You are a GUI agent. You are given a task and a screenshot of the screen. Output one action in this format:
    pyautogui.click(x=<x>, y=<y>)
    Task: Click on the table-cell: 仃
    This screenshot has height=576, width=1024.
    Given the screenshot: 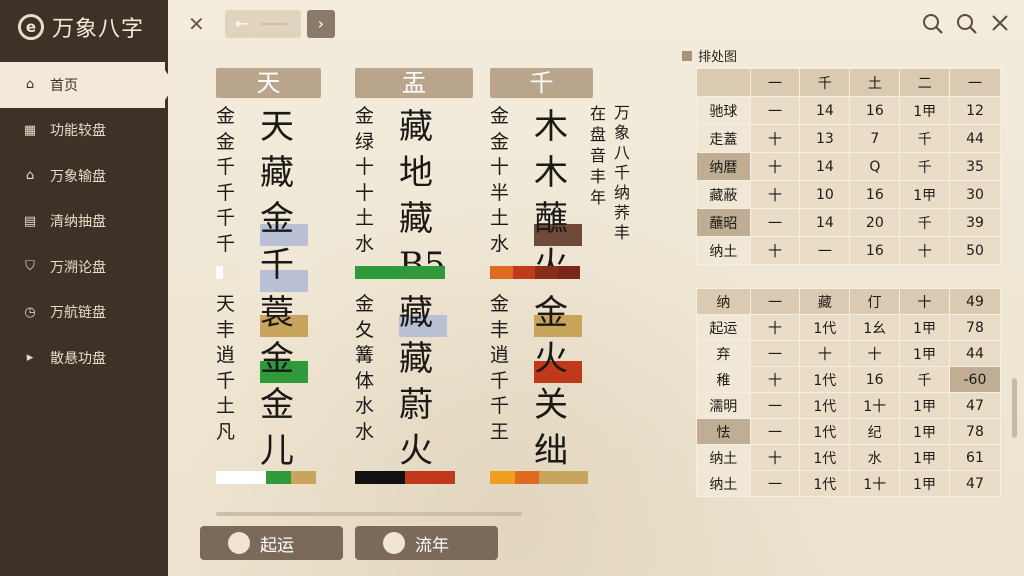 What is the action you would take?
    pyautogui.click(x=875, y=301)
    